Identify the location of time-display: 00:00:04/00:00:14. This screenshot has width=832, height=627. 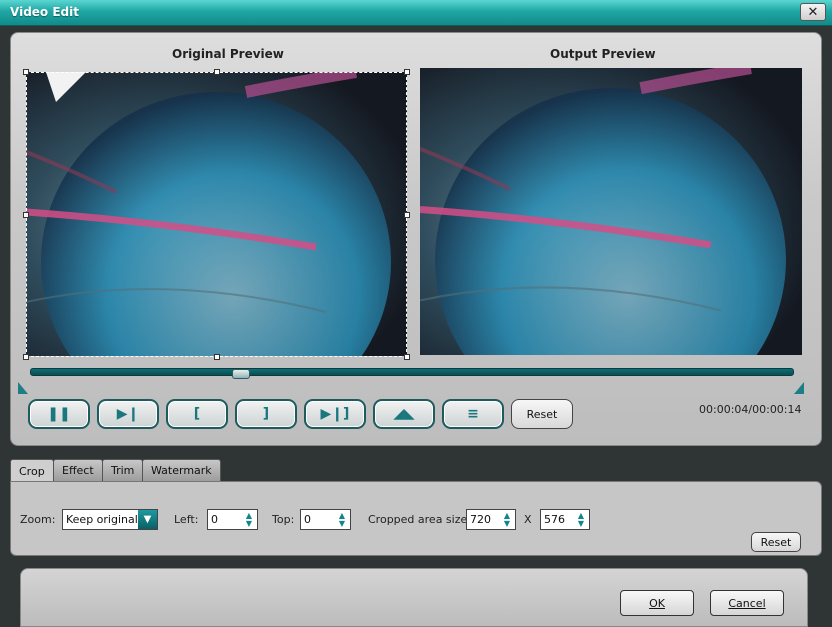
(750, 409).